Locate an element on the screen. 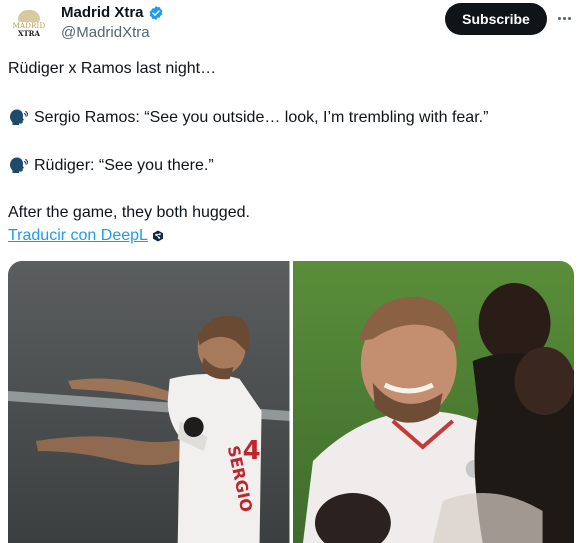 Image resolution: width=580 pixels, height=543 pixels. svg-text: 4 is located at coordinates (252, 451).